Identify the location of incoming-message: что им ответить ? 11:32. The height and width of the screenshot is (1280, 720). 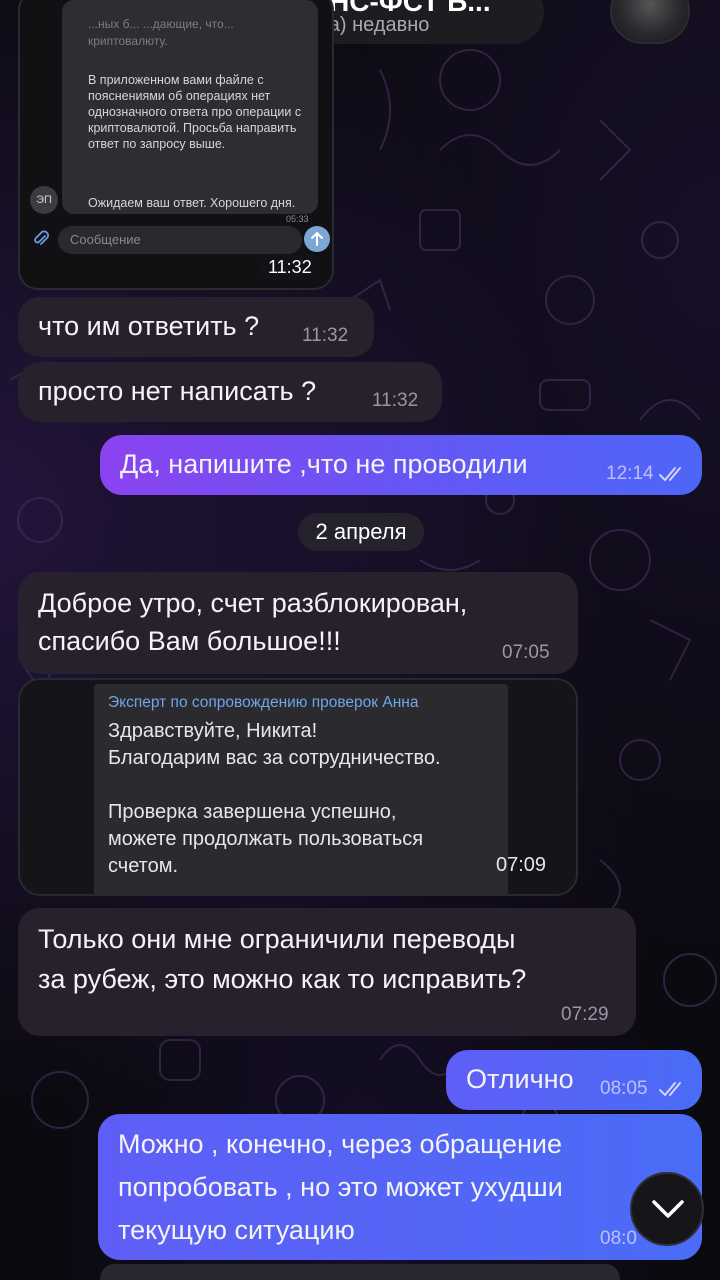
(196, 327).